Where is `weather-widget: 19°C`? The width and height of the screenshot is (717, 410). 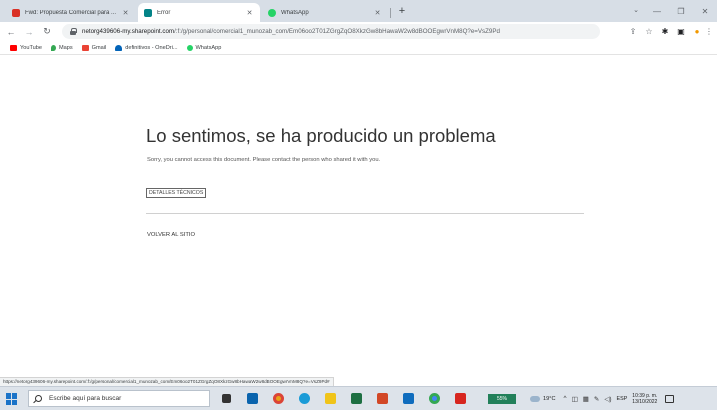 weather-widget: 19°C is located at coordinates (543, 398).